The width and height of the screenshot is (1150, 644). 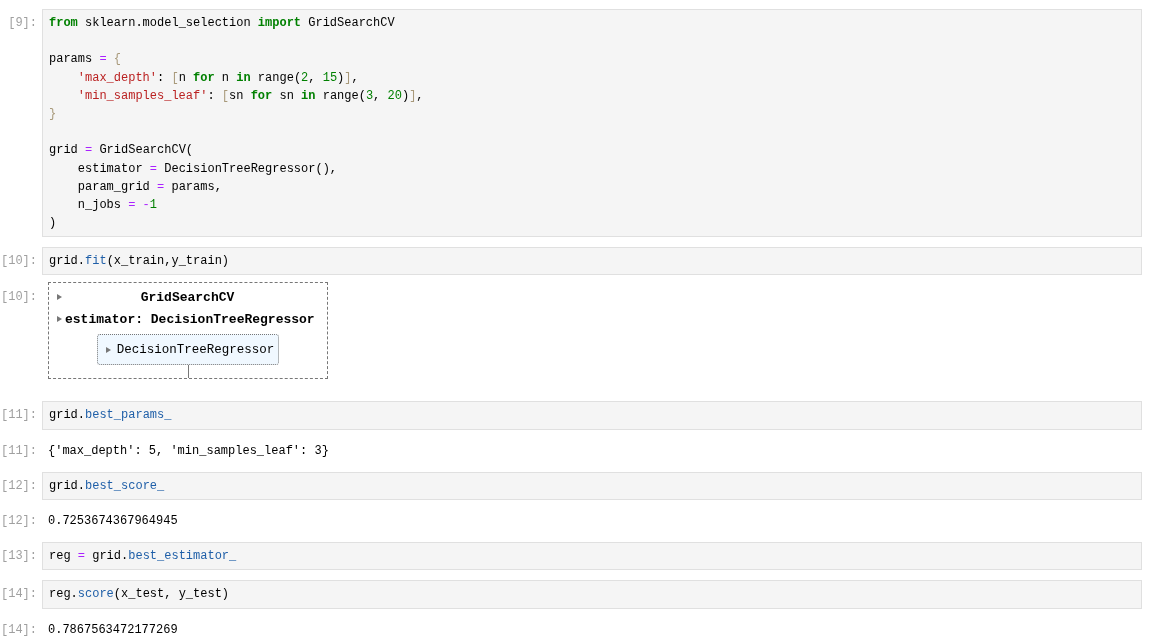 What do you see at coordinates (143, 557) in the screenshot?
I see `code-line: reg = grid.best_estimator_` at bounding box center [143, 557].